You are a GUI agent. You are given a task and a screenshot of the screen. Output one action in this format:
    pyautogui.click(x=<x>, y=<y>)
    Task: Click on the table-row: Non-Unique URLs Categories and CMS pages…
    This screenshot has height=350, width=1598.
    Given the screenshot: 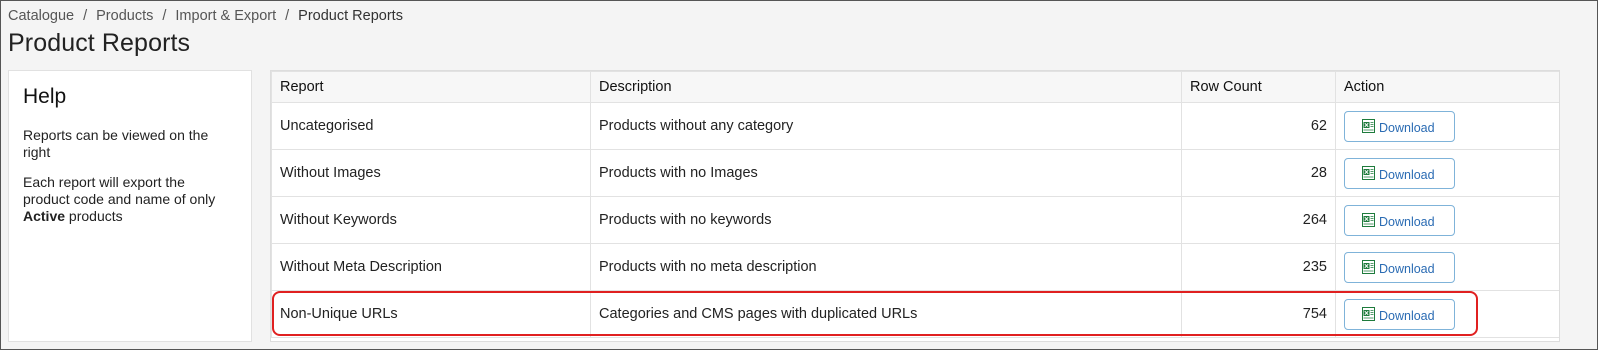 What is the action you would take?
    pyautogui.click(x=915, y=314)
    